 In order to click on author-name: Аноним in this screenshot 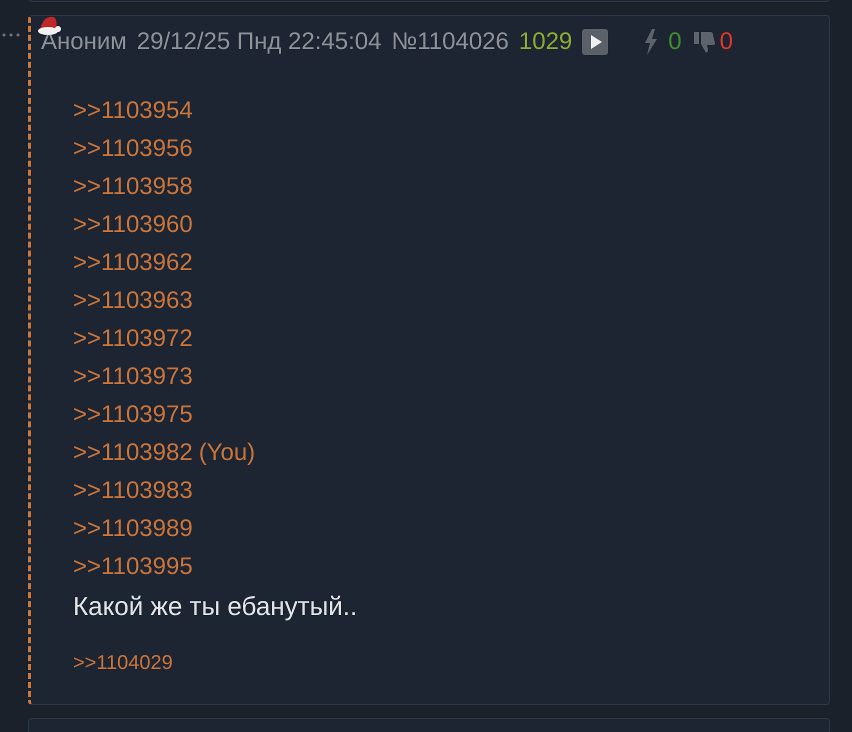, I will do `click(84, 42)`.